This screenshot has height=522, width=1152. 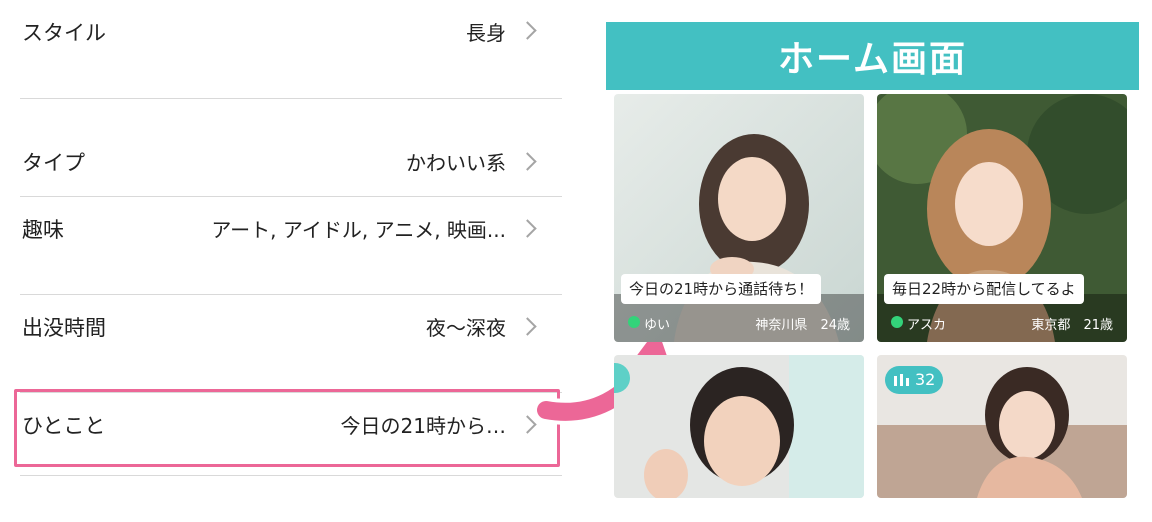 What do you see at coordinates (1002, 426) in the screenshot?
I see `profile-card: 32` at bounding box center [1002, 426].